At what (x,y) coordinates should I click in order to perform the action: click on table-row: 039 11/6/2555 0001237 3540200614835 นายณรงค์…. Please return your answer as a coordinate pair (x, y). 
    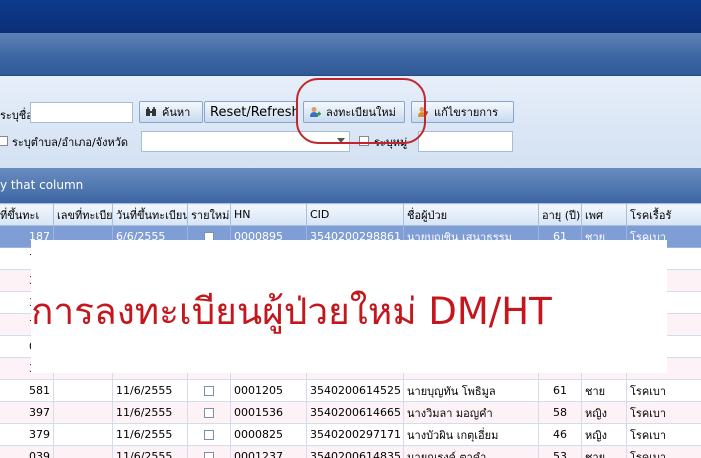
    Looking at the image, I should click on (350, 451).